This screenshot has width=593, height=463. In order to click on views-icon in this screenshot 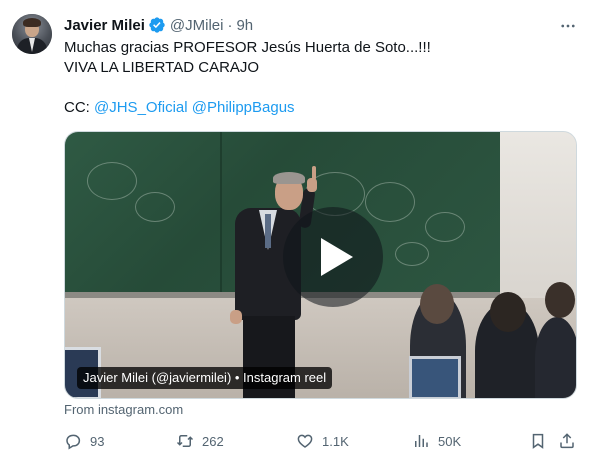, I will do `click(421, 441)`.